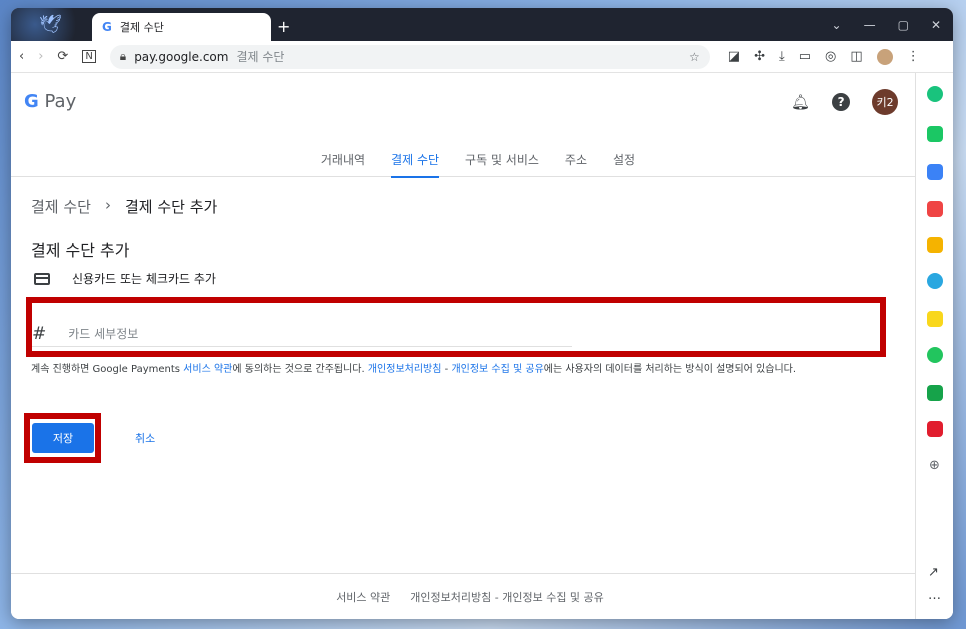 This screenshot has width=966, height=629. I want to click on card-input-row: #, so click(302, 334).